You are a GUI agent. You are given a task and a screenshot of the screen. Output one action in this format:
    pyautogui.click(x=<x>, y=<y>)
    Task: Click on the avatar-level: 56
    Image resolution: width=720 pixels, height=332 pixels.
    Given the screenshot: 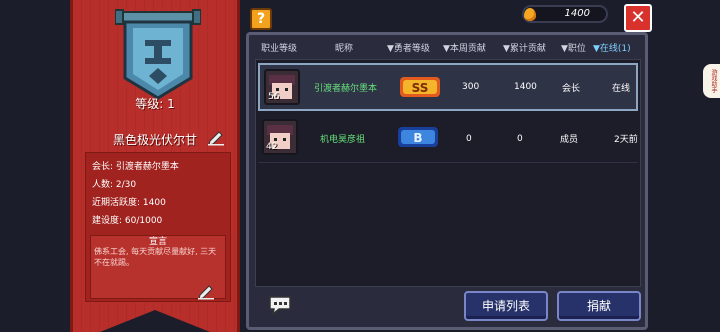 What is the action you would take?
    pyautogui.click(x=274, y=97)
    